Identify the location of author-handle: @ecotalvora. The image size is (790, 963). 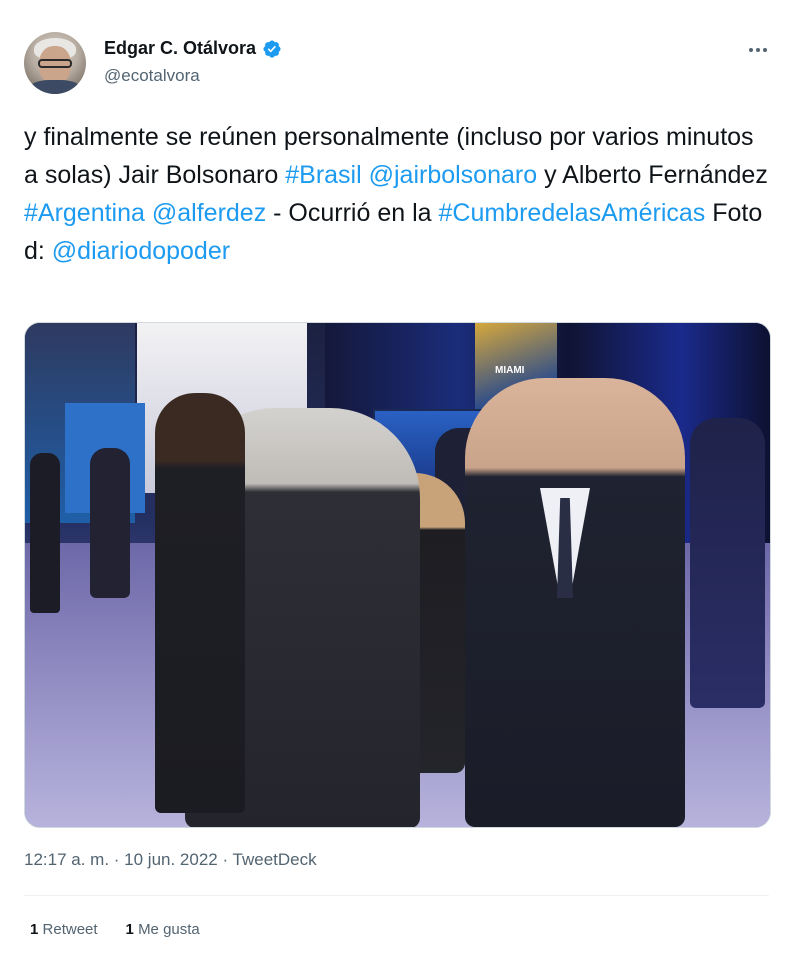
(152, 76).